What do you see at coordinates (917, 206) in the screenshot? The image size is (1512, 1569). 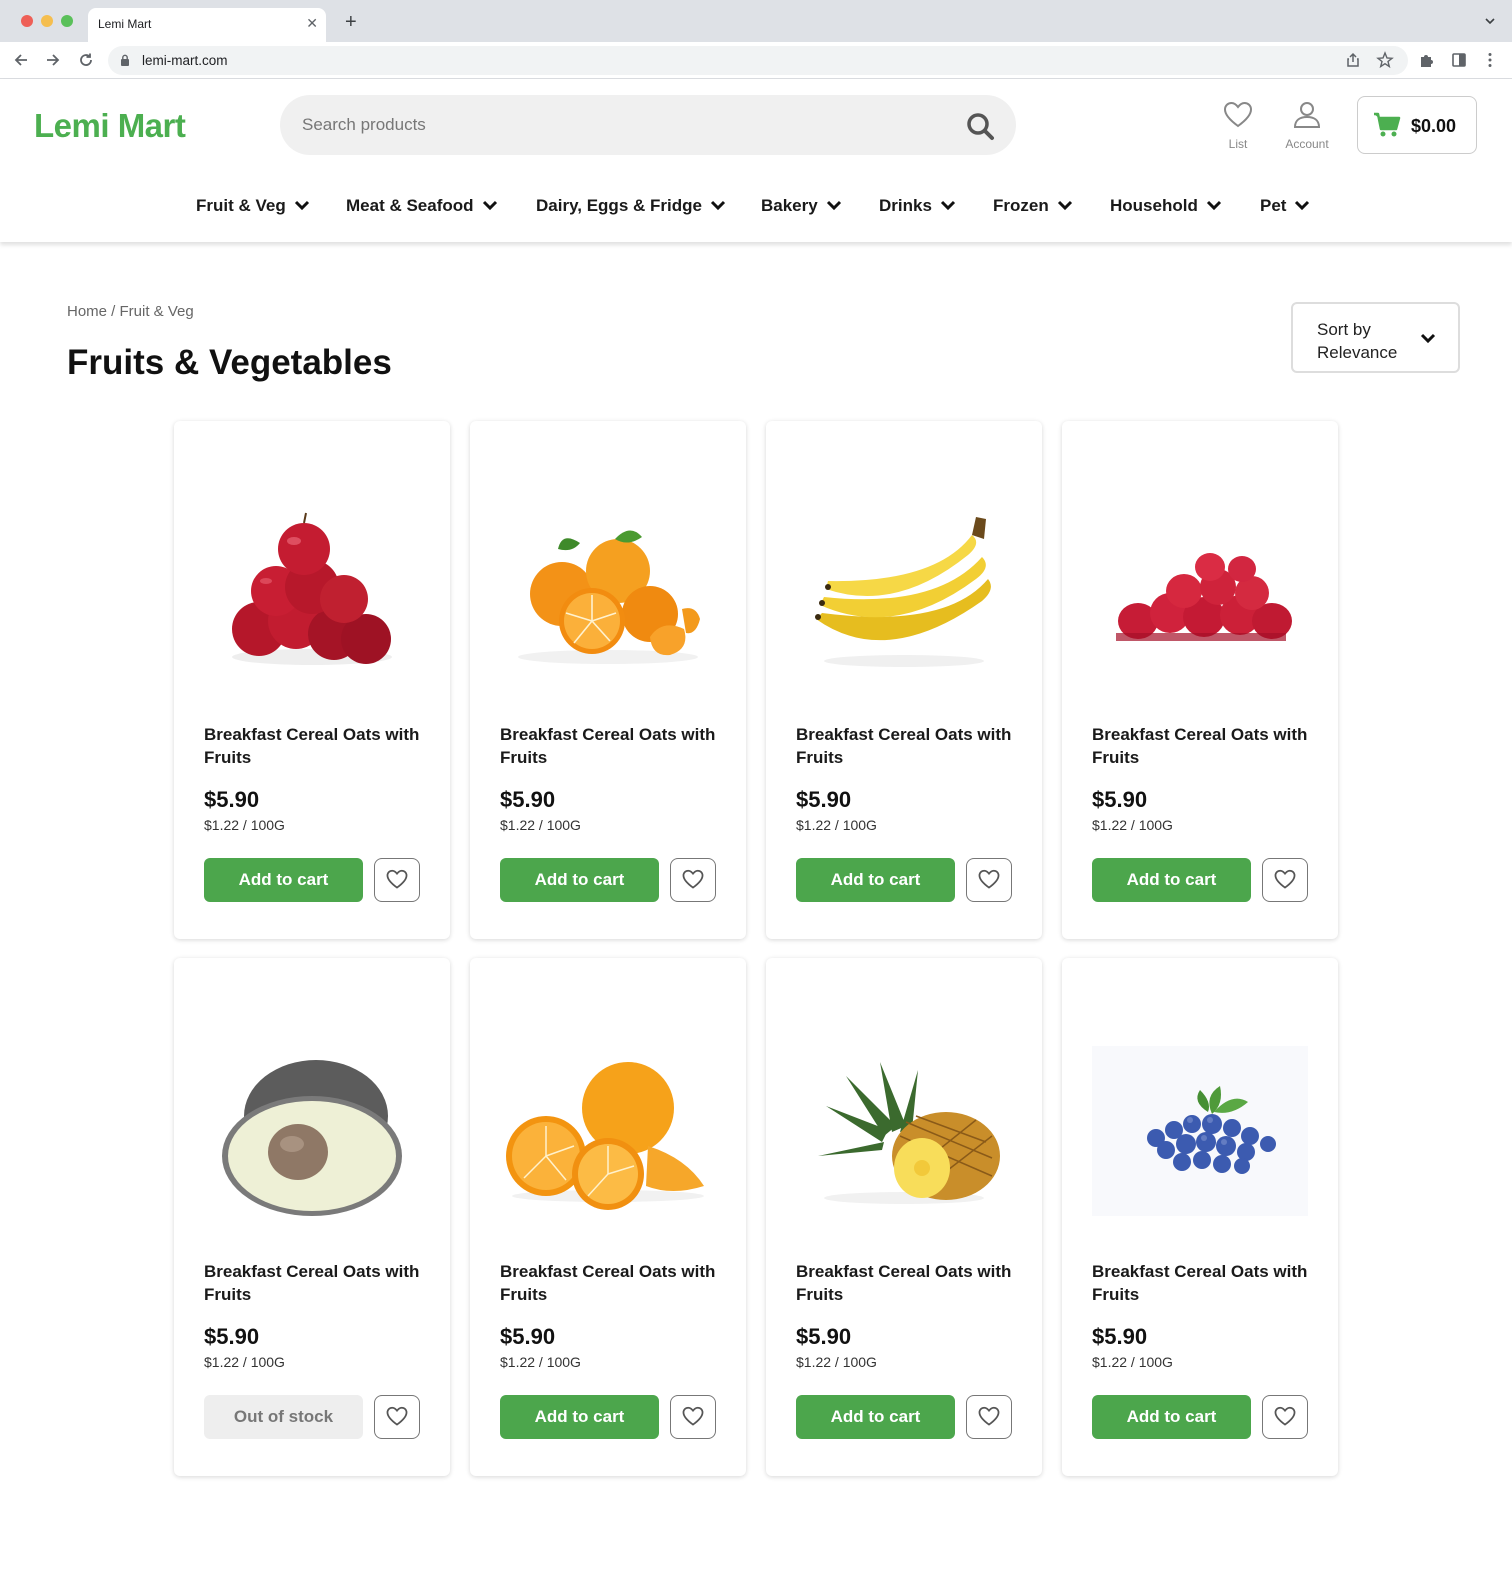 I see `category-drinks: Drinks` at bounding box center [917, 206].